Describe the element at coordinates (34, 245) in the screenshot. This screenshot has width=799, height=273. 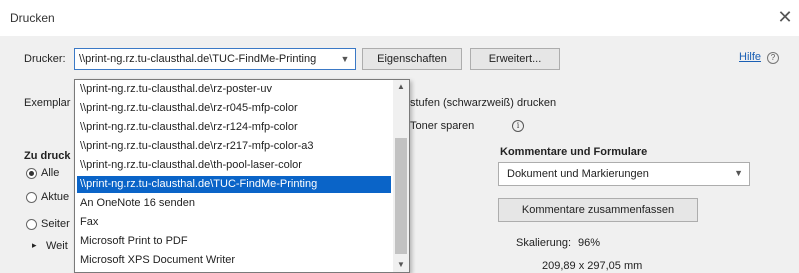
I see `expand-more-icon: ▸` at that location.